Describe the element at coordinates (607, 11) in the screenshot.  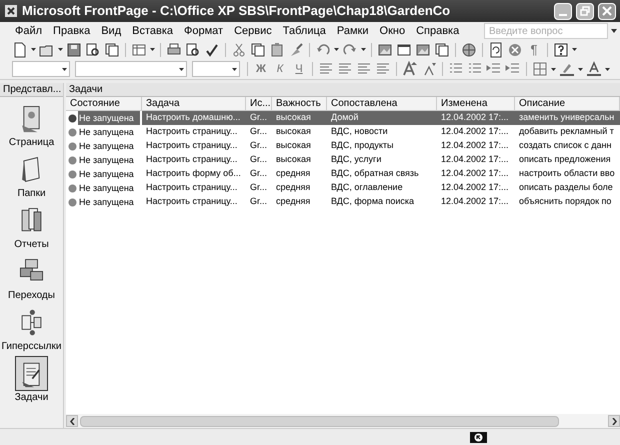
I see `close-button` at that location.